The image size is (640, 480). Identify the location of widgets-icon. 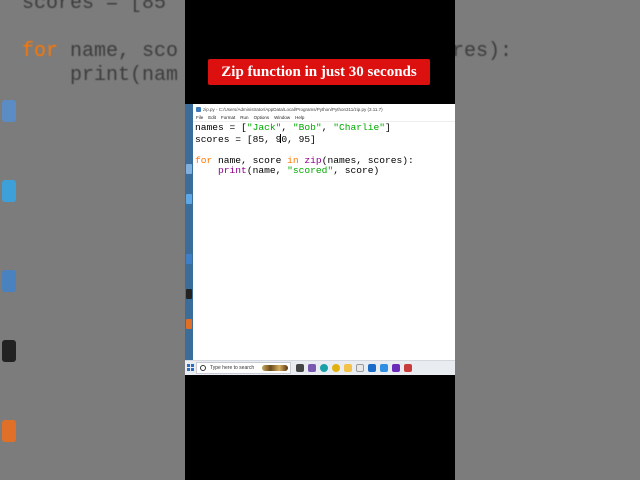
(312, 368).